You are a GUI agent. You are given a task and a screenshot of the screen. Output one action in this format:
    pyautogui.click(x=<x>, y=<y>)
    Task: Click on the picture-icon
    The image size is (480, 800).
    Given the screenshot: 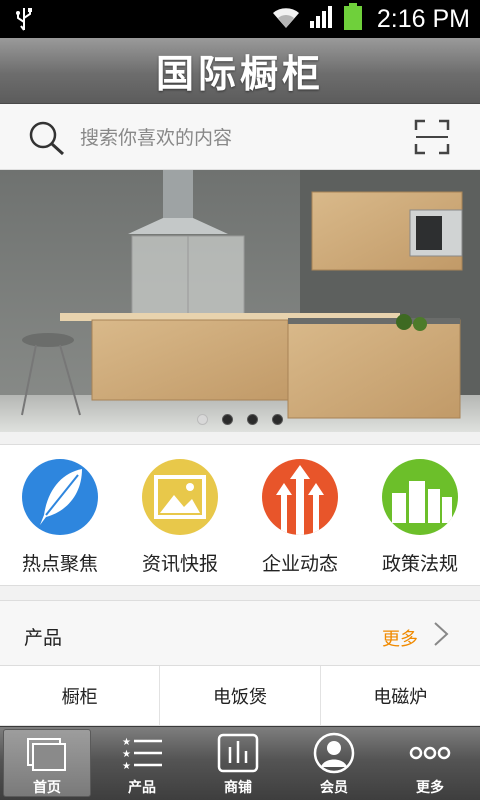 What is the action you would take?
    pyautogui.click(x=180, y=497)
    